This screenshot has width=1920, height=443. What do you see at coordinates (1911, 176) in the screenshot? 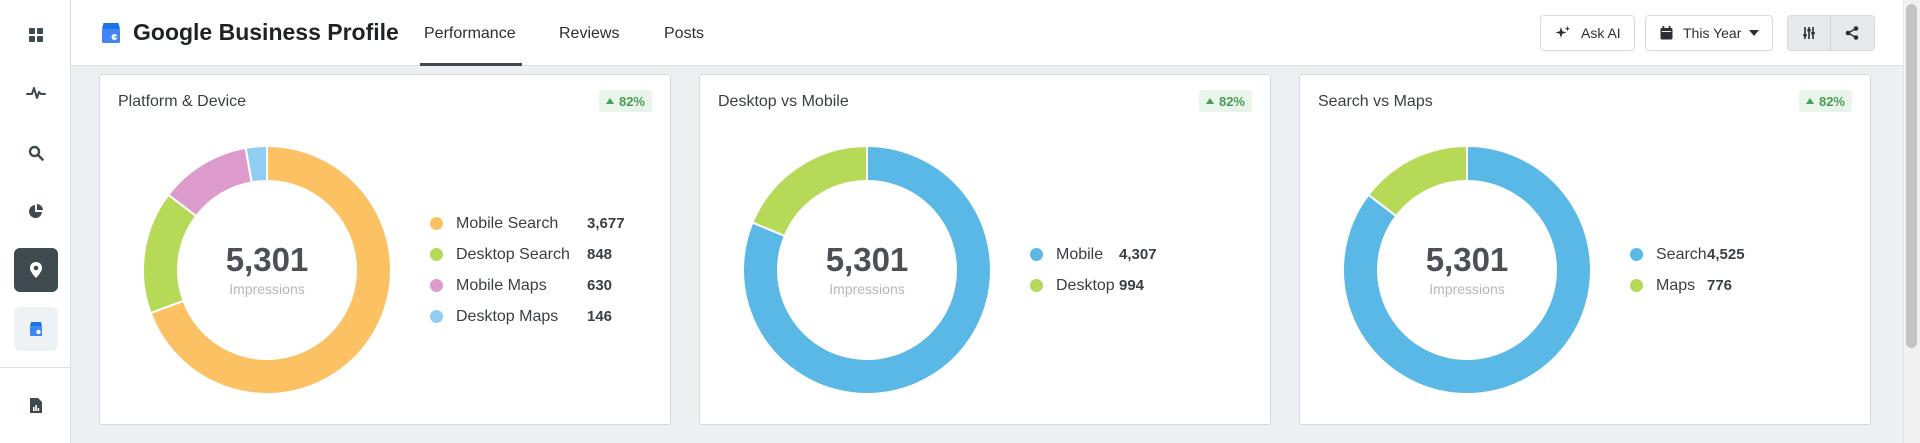
I see `scrollbar-thumb` at bounding box center [1911, 176].